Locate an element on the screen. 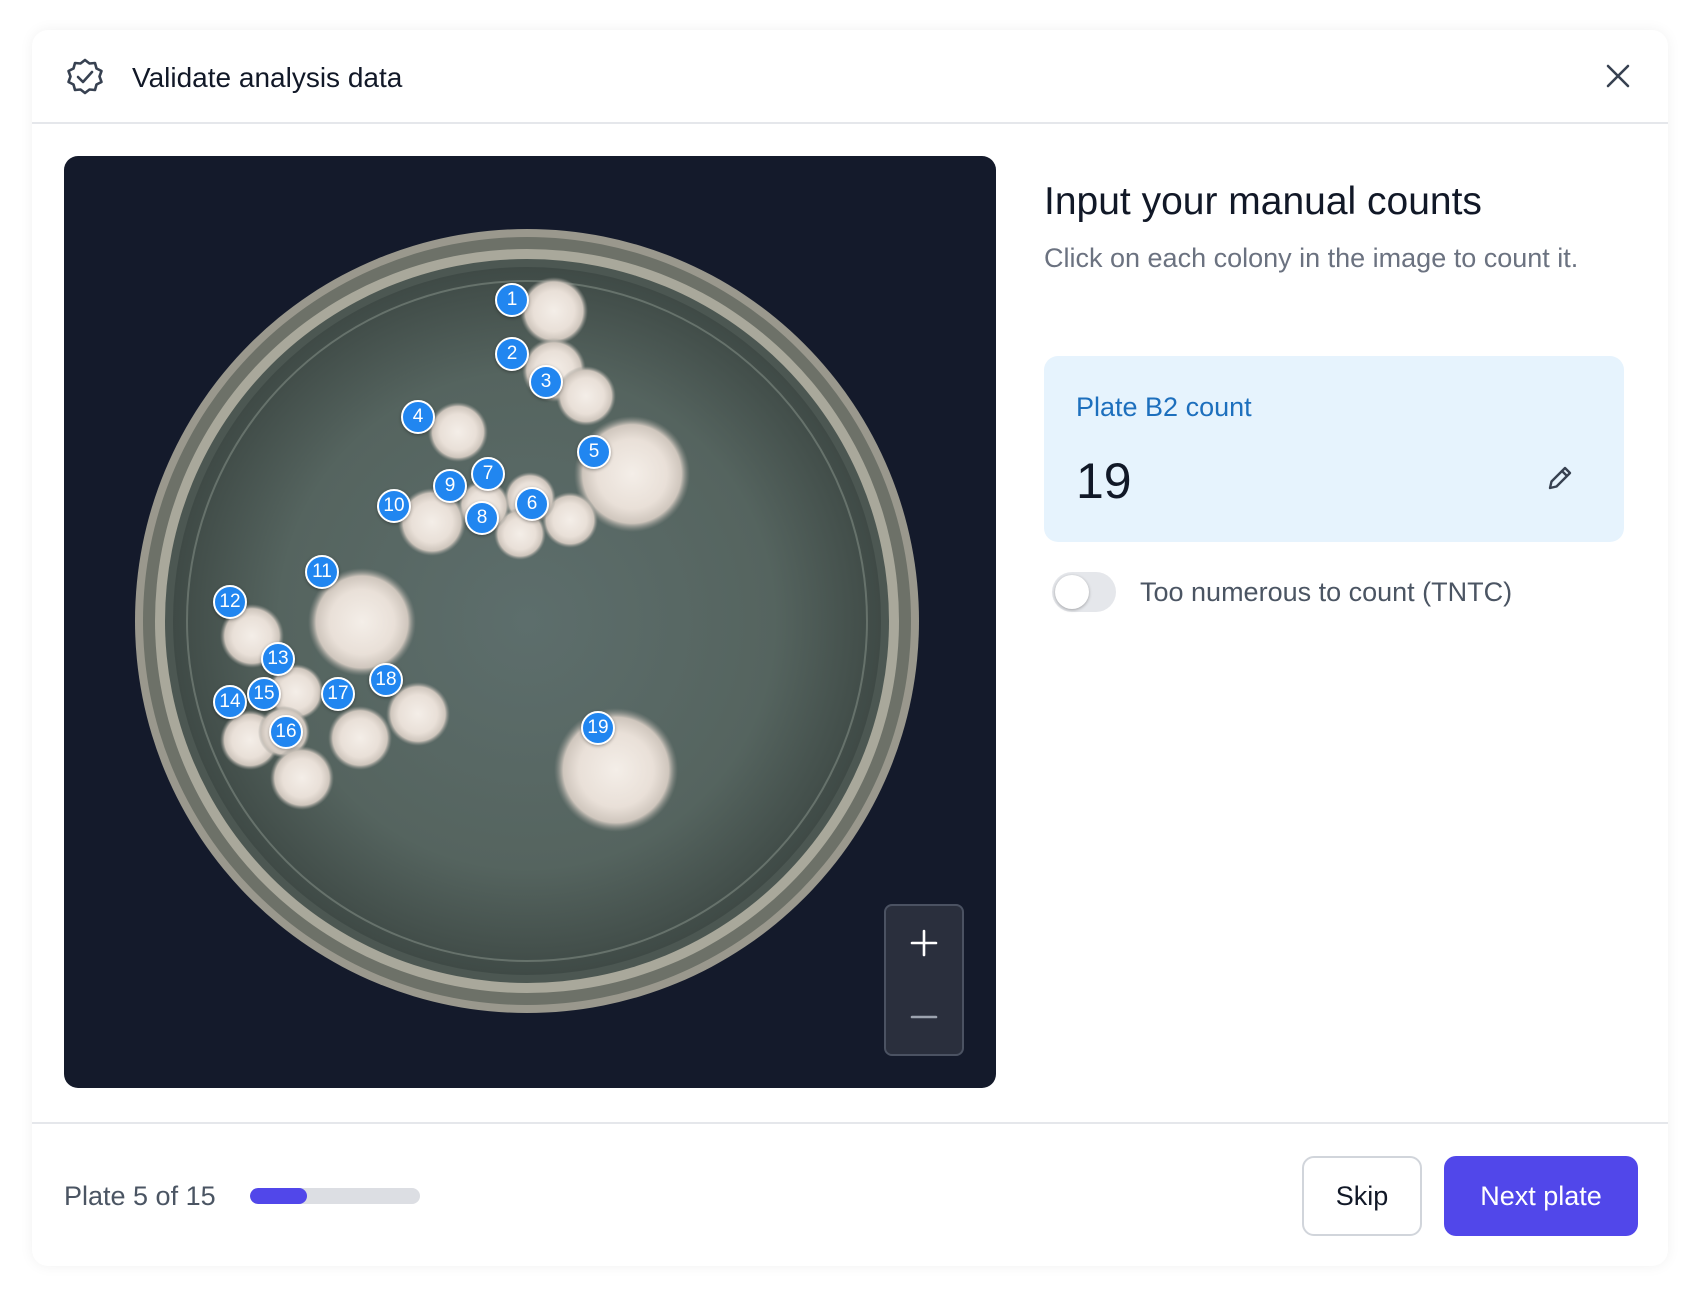 This screenshot has height=1296, width=1696. colony-marker: 17 is located at coordinates (338, 694).